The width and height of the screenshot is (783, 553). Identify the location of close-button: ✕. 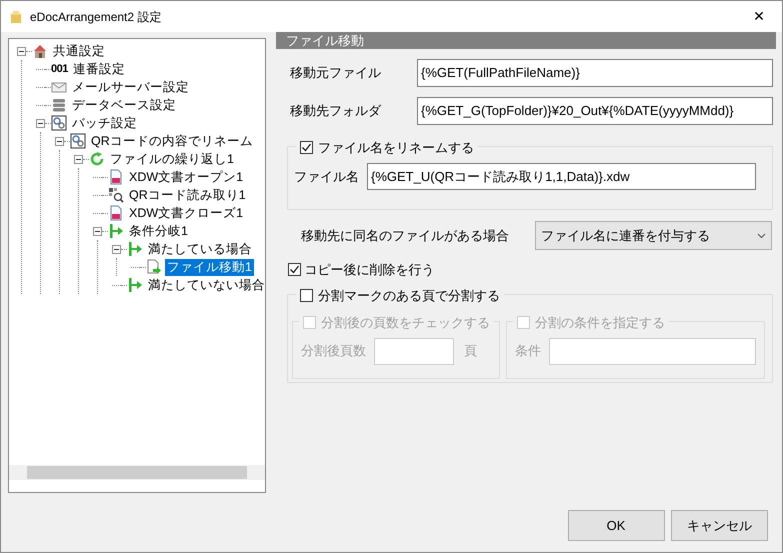
(759, 16).